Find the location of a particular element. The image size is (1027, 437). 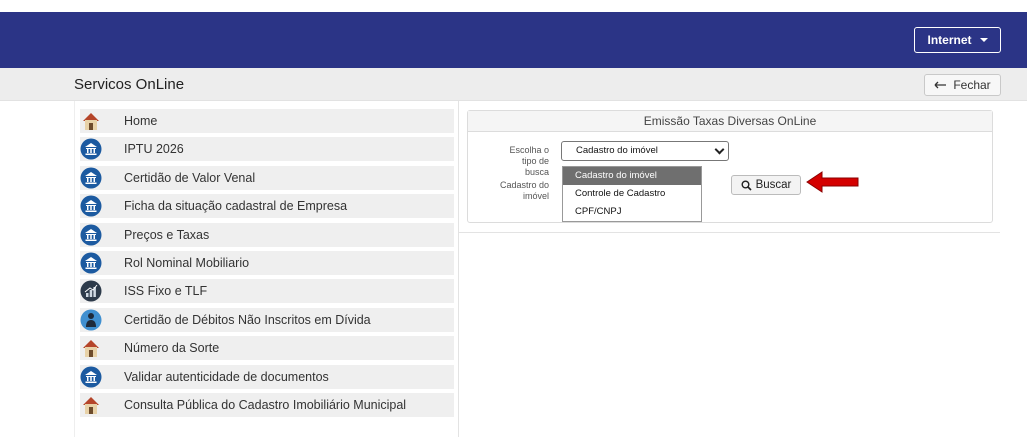

menu-item-certidao-valor-venal: Certidão de Valor Venal is located at coordinates (267, 177).